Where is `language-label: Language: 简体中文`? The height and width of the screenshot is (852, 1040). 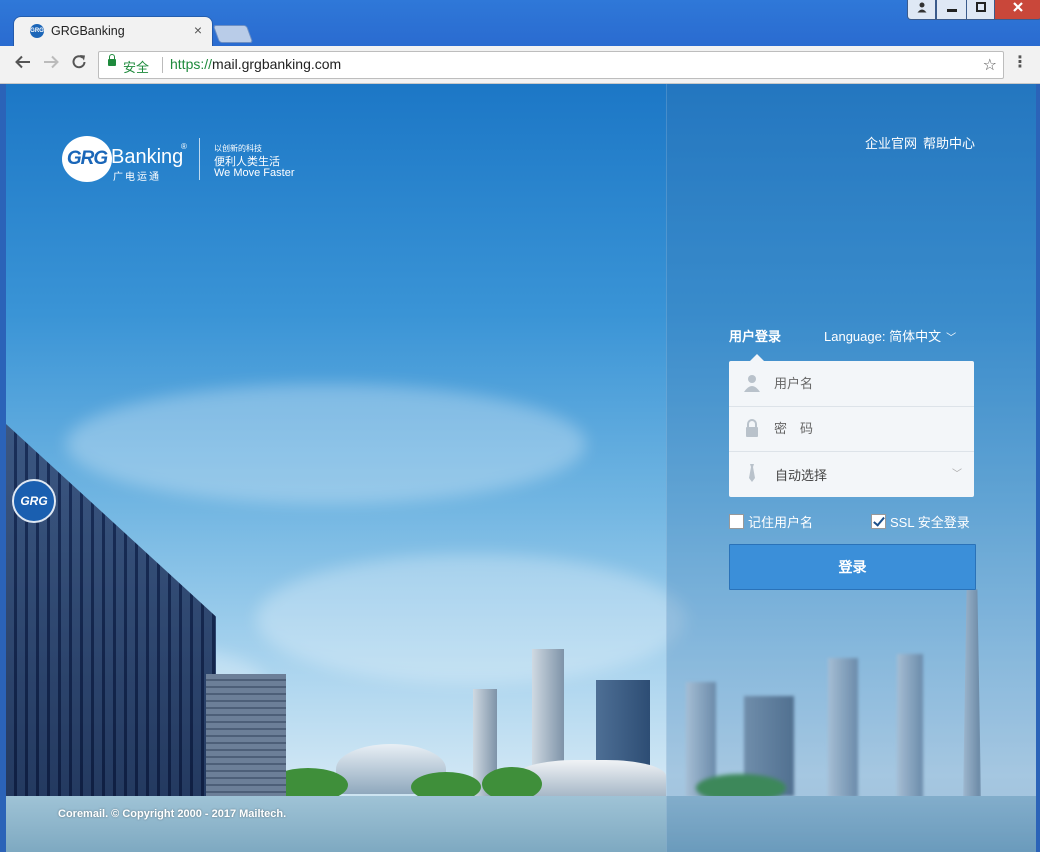 language-label: Language: 简体中文 is located at coordinates (883, 336).